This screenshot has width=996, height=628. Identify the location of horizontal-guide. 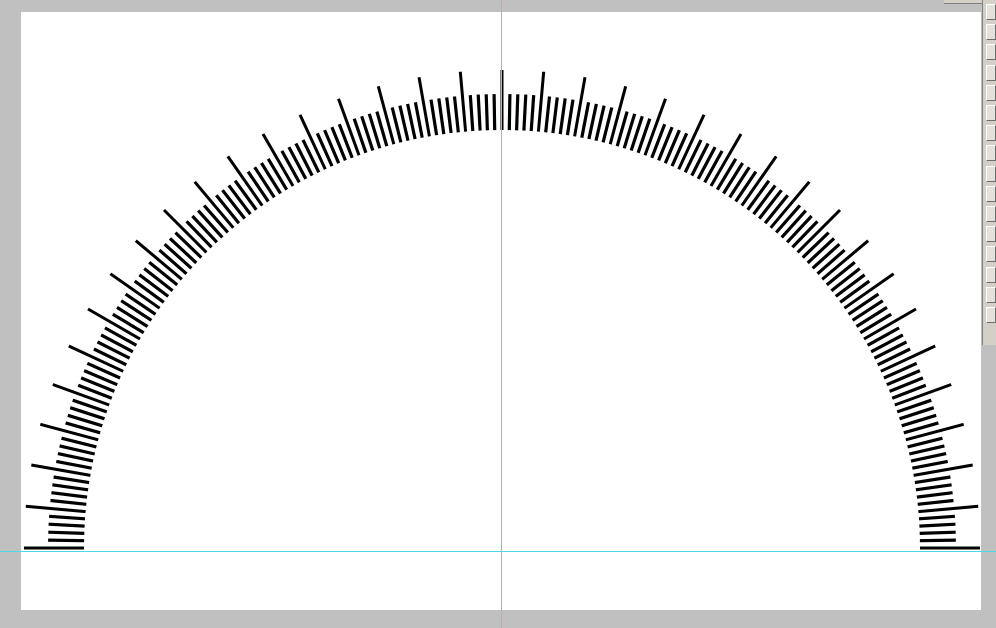
(498, 551).